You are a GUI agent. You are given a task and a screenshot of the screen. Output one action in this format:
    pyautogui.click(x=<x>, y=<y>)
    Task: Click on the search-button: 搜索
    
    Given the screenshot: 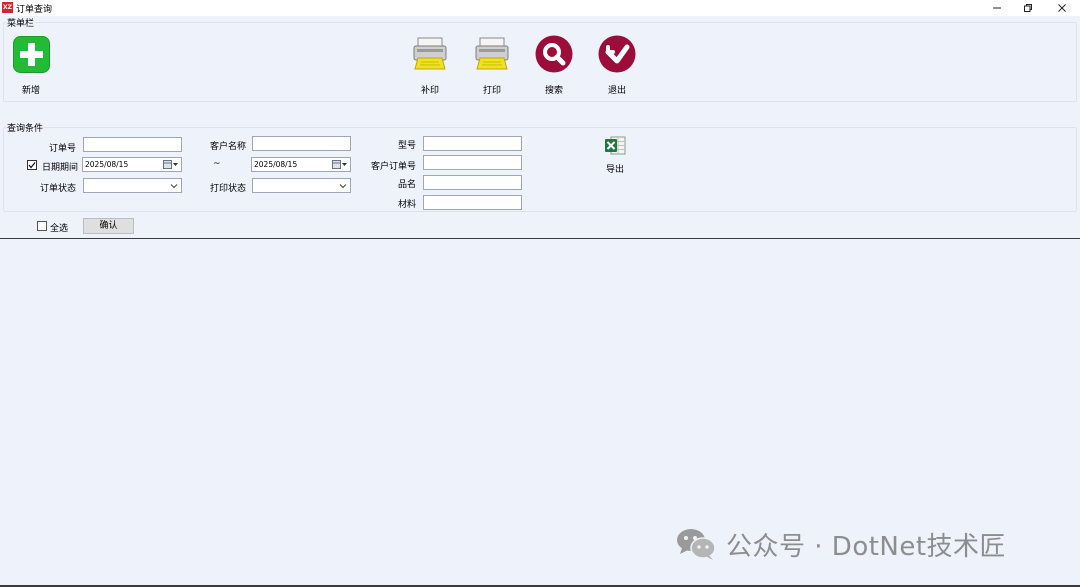 What is the action you would take?
    pyautogui.click(x=554, y=65)
    